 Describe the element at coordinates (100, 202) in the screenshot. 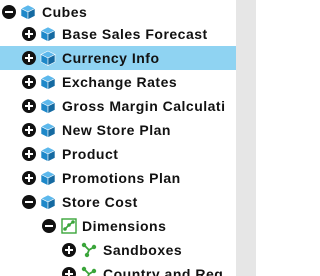

I see `tree-node-label: Store Cost` at that location.